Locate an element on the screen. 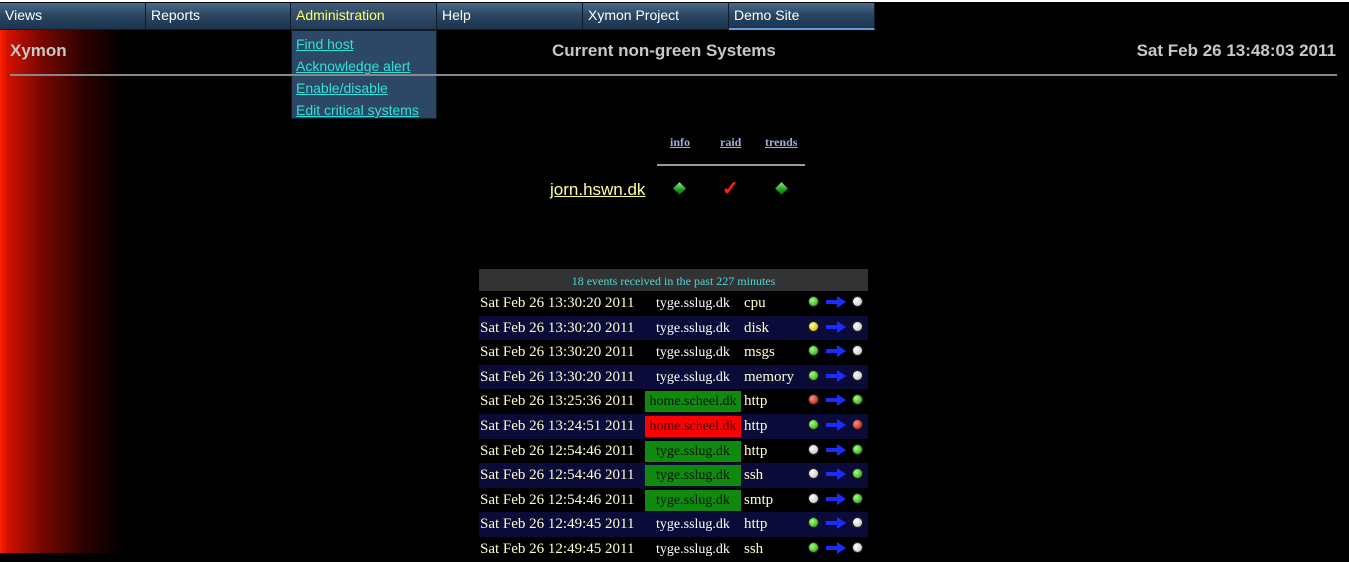  menu-administration: Administration is located at coordinates (364, 16).